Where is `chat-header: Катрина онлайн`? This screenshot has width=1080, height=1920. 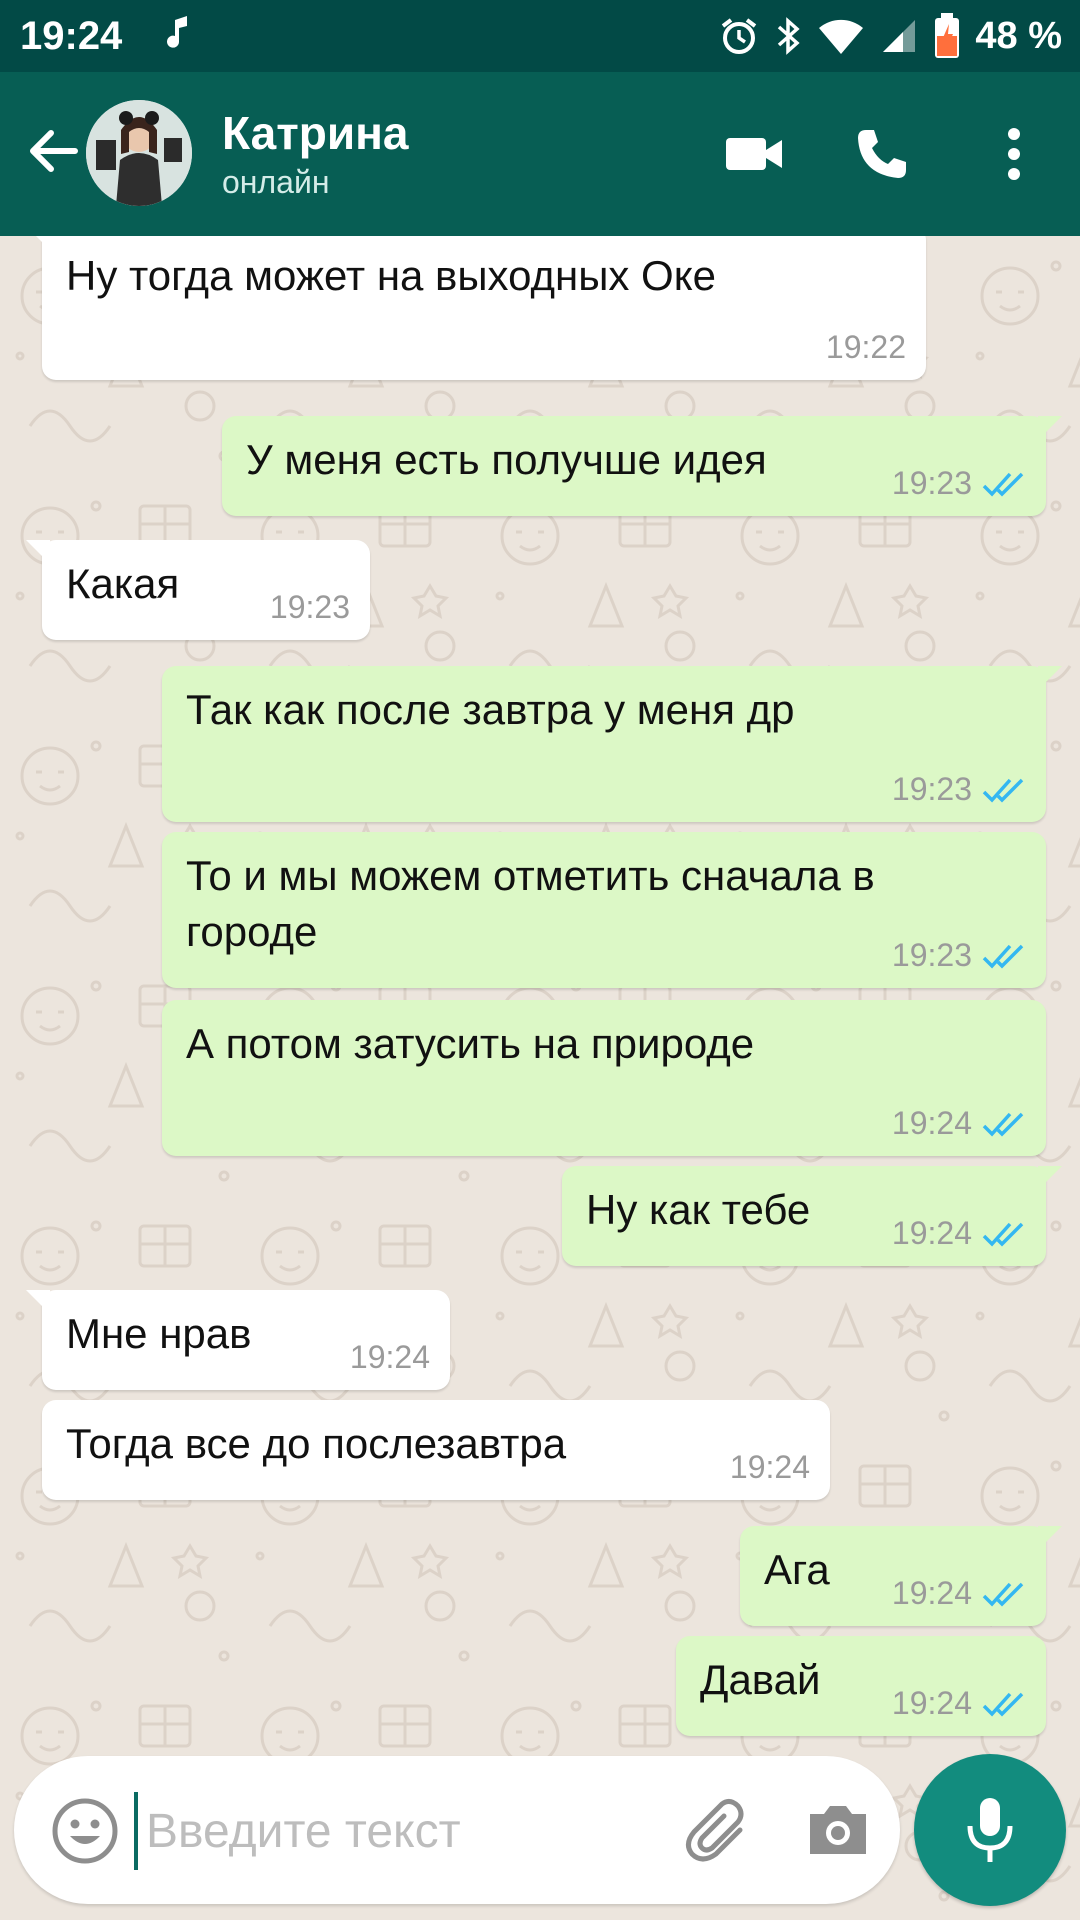 chat-header: Катрина онлайн is located at coordinates (540, 154).